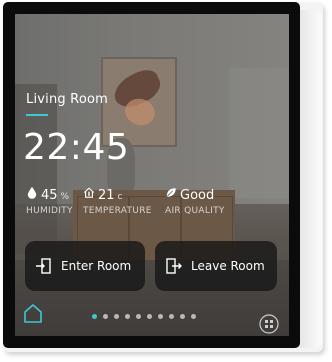 The height and width of the screenshot is (362, 332). I want to click on enter-room-button: Enter Room, so click(85, 266).